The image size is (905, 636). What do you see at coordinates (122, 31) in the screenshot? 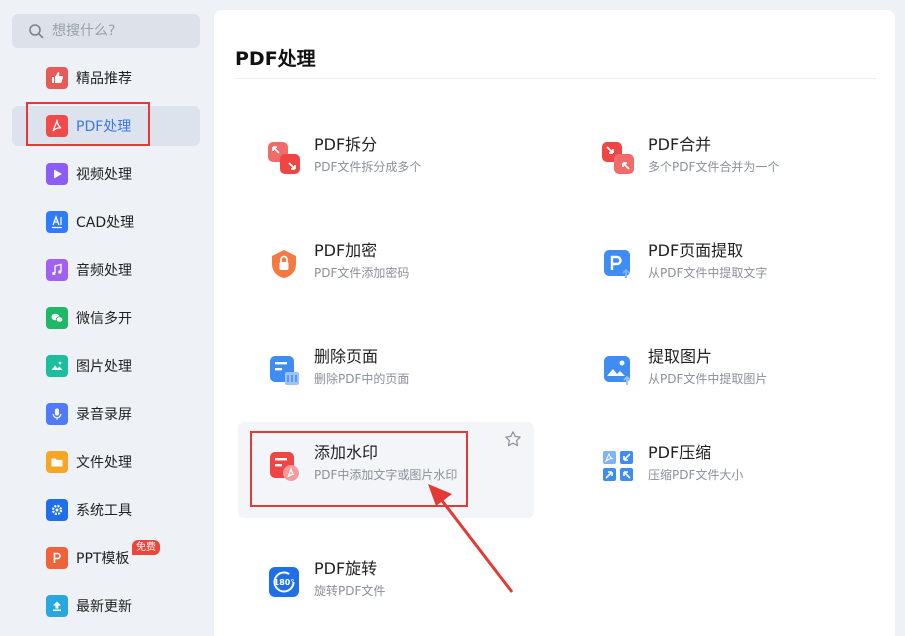
I see `search-input` at bounding box center [122, 31].